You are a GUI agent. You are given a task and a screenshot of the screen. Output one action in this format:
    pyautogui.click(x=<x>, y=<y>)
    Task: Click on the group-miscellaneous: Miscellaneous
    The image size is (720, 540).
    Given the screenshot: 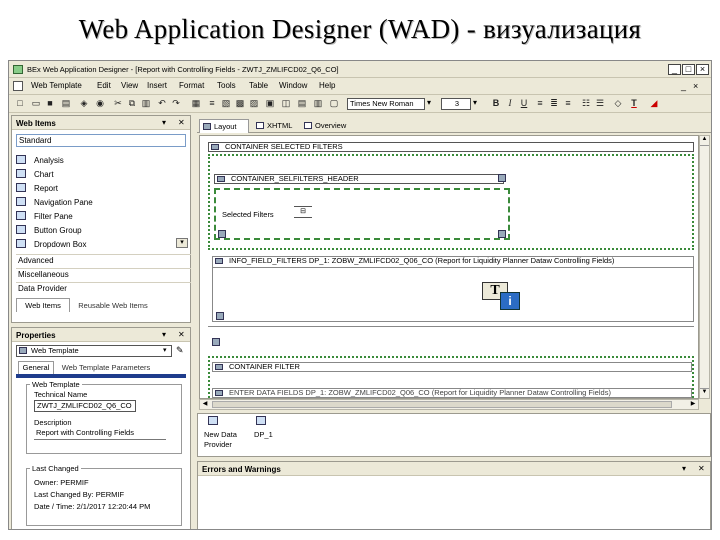 What is the action you would take?
    pyautogui.click(x=103, y=274)
    